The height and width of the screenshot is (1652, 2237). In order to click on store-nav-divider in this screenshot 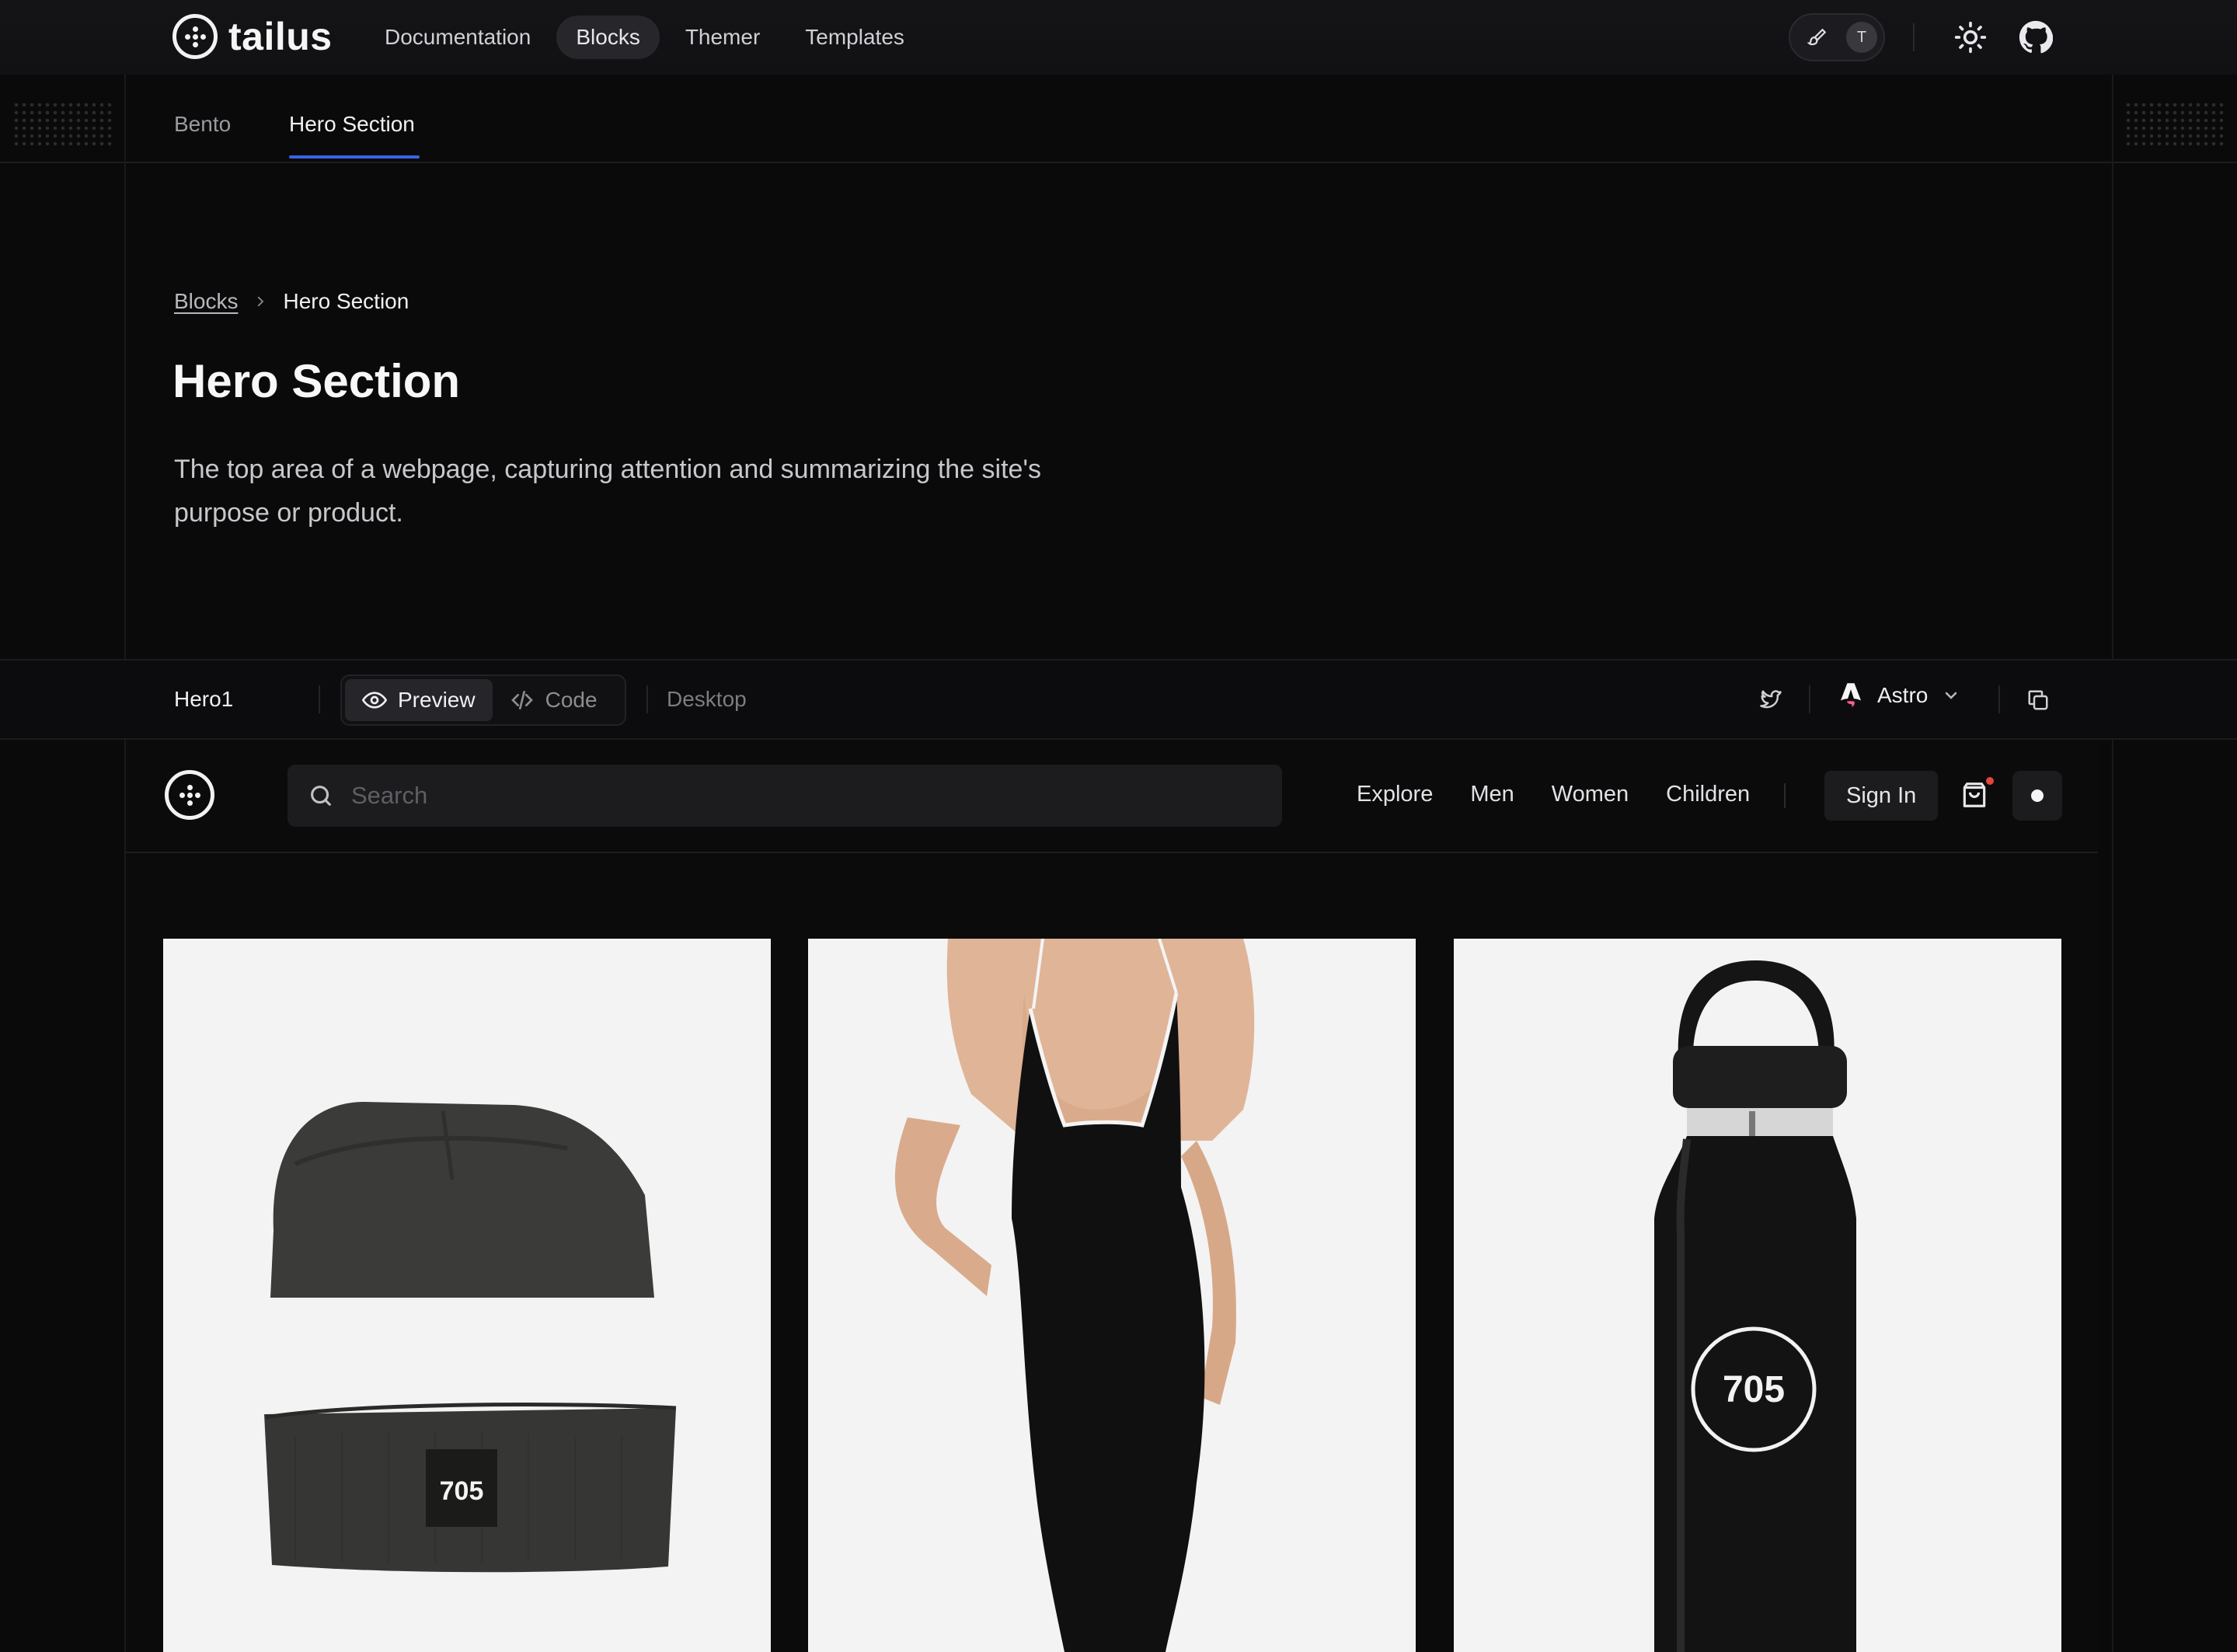, I will do `click(1785, 795)`.